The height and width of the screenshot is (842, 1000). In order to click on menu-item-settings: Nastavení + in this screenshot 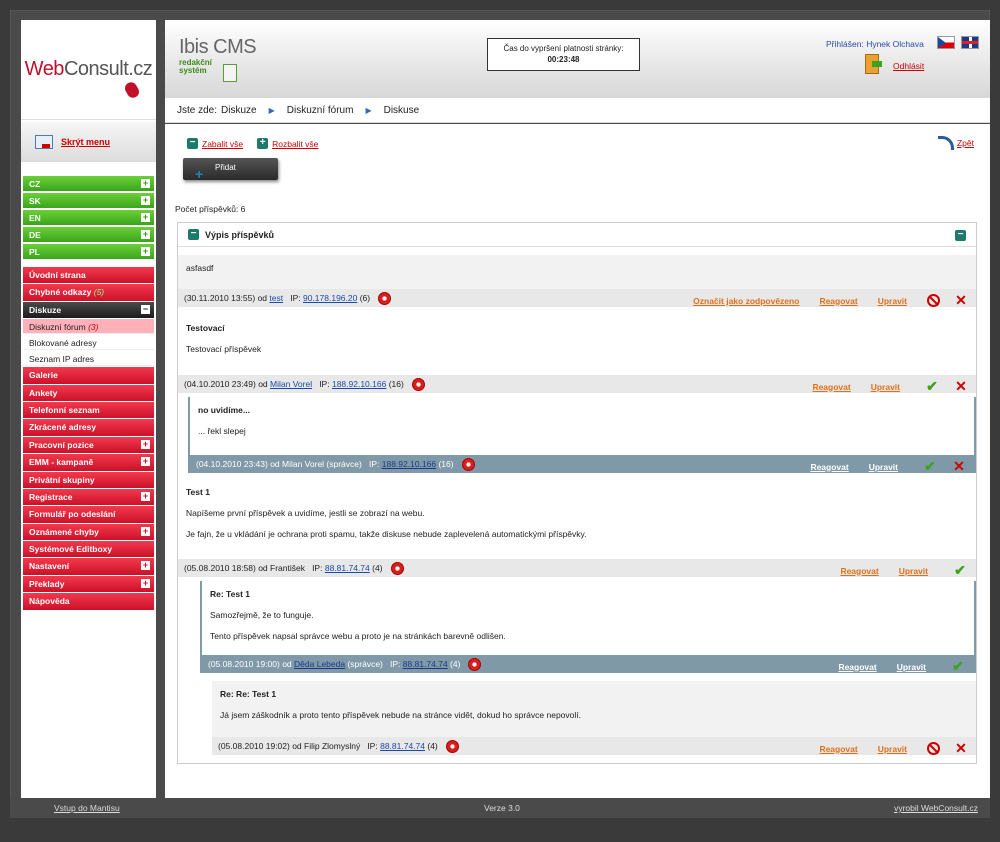, I will do `click(88, 566)`.